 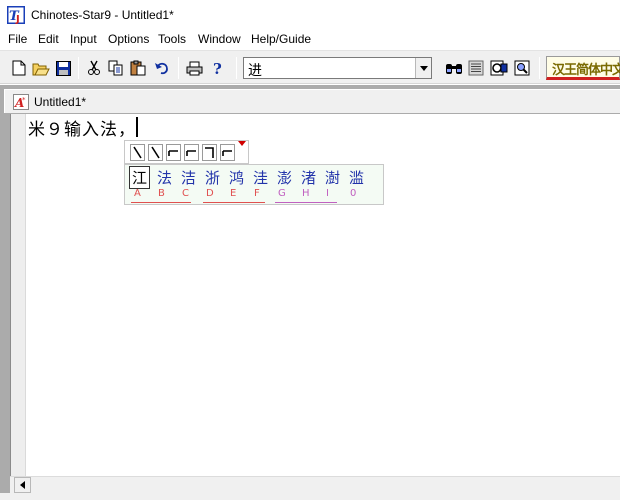 What do you see at coordinates (164, 177) in the screenshot?
I see `candidate-item: 法` at bounding box center [164, 177].